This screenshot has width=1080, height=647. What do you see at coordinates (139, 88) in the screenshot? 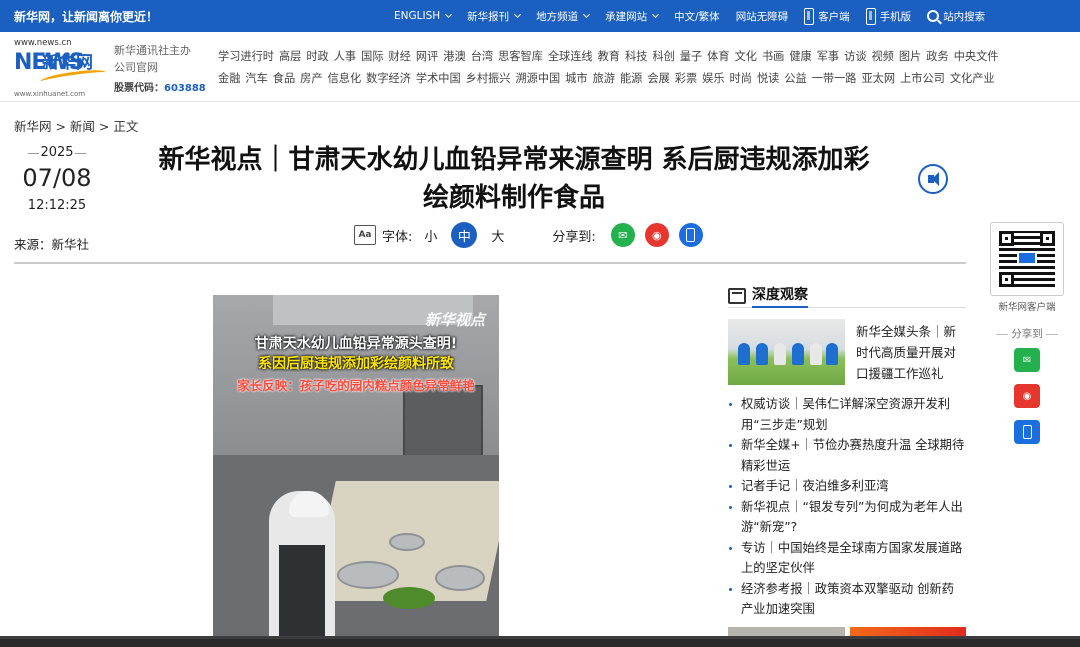
I see `stock-label: 股票代码：` at bounding box center [139, 88].